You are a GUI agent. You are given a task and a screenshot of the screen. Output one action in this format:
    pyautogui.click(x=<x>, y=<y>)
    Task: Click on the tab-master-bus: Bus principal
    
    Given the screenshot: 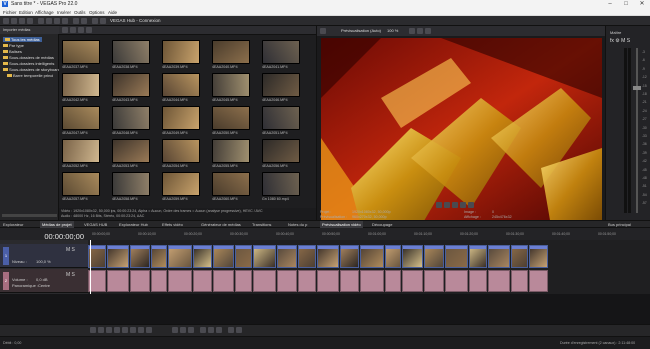 What is the action you would take?
    pyautogui.click(x=619, y=224)
    